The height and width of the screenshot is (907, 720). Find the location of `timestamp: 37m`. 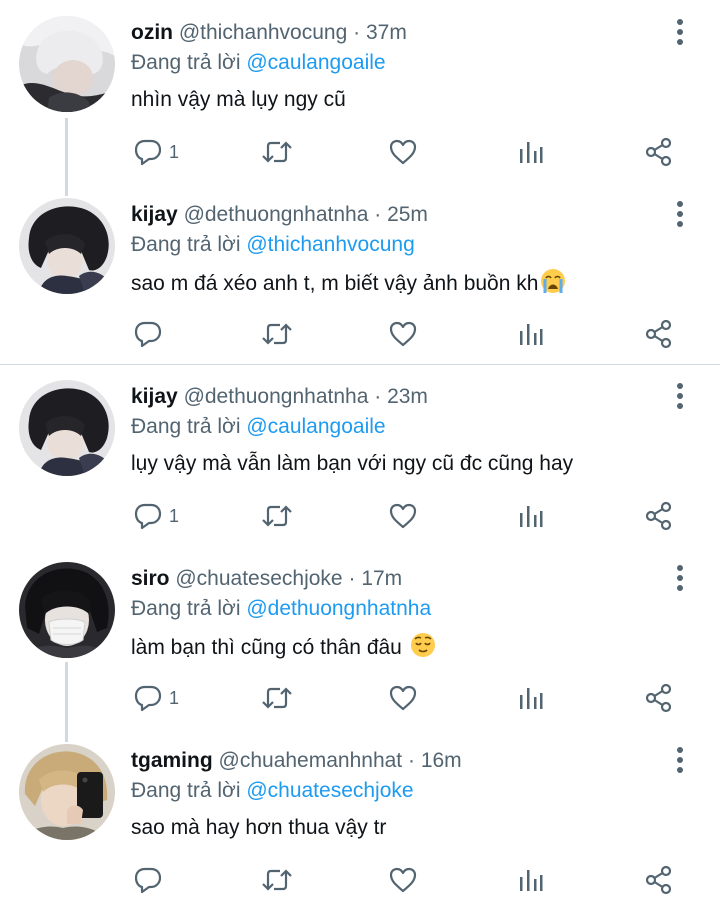

timestamp: 37m is located at coordinates (386, 32).